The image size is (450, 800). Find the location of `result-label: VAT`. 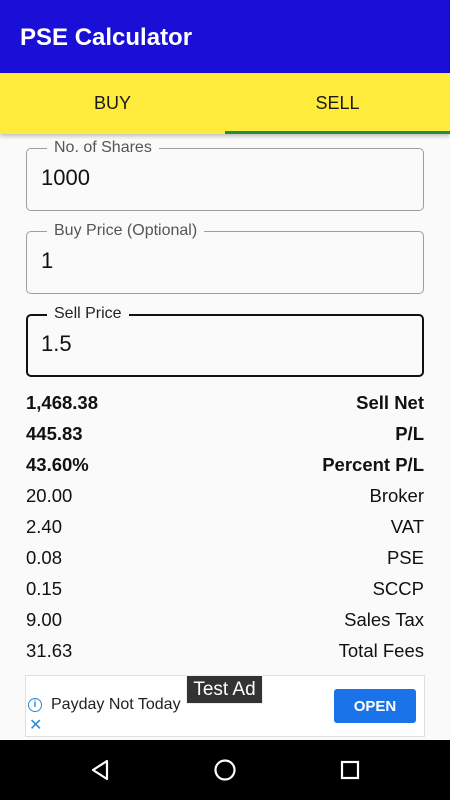

result-label: VAT is located at coordinates (407, 526).